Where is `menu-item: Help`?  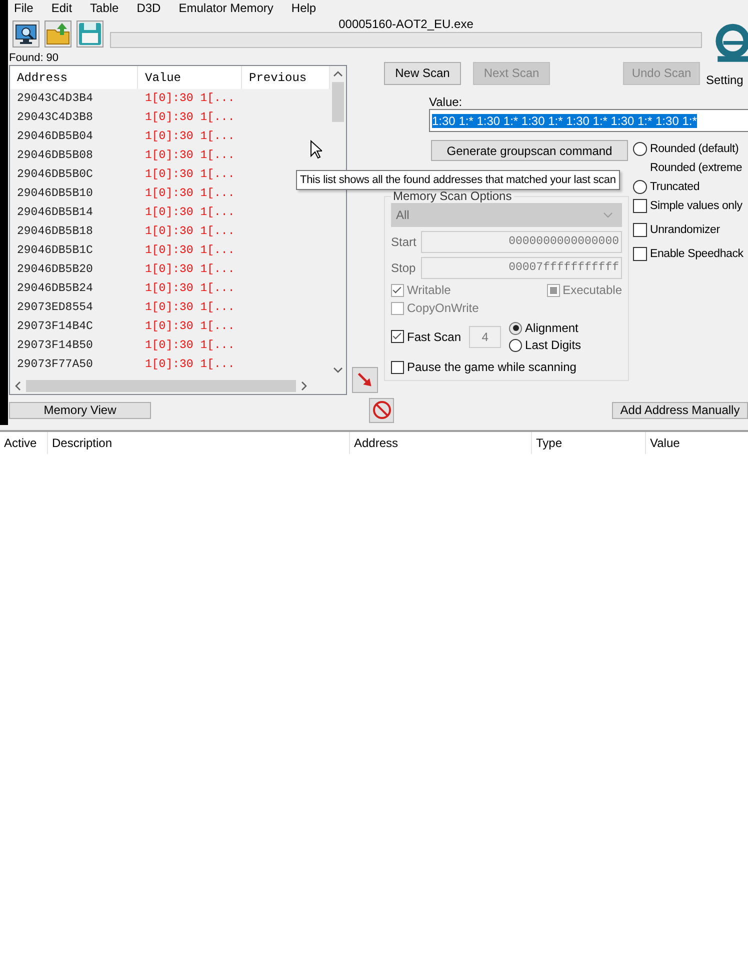
menu-item: Help is located at coordinates (303, 8).